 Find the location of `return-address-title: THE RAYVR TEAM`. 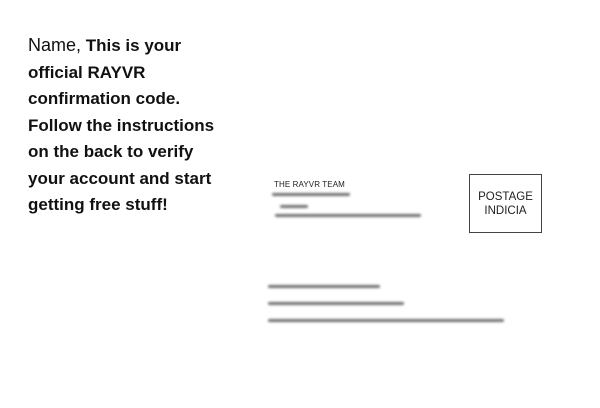

return-address-title: THE RAYVR TEAM is located at coordinates (309, 184).